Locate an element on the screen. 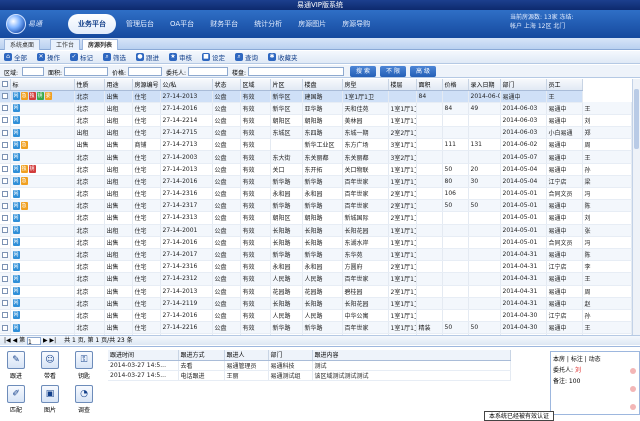  client-input is located at coordinates (208, 71).